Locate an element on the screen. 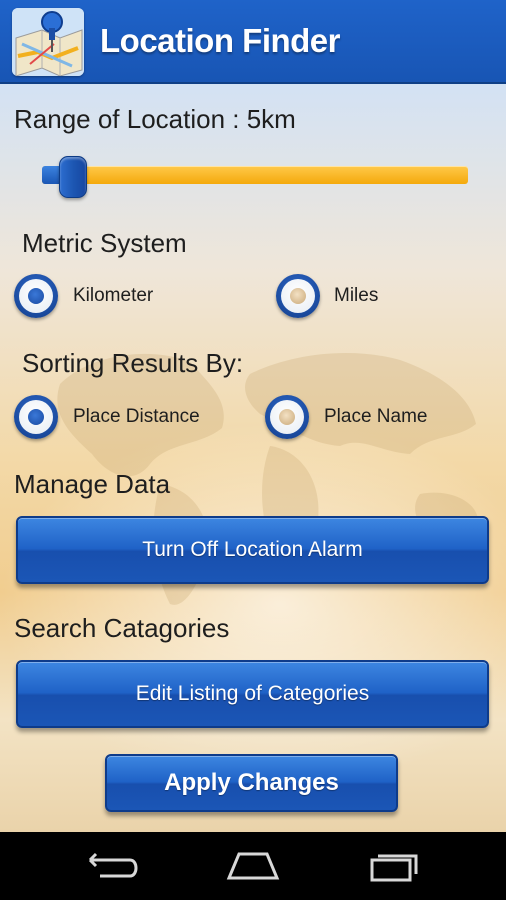  recents-icon is located at coordinates (394, 866).